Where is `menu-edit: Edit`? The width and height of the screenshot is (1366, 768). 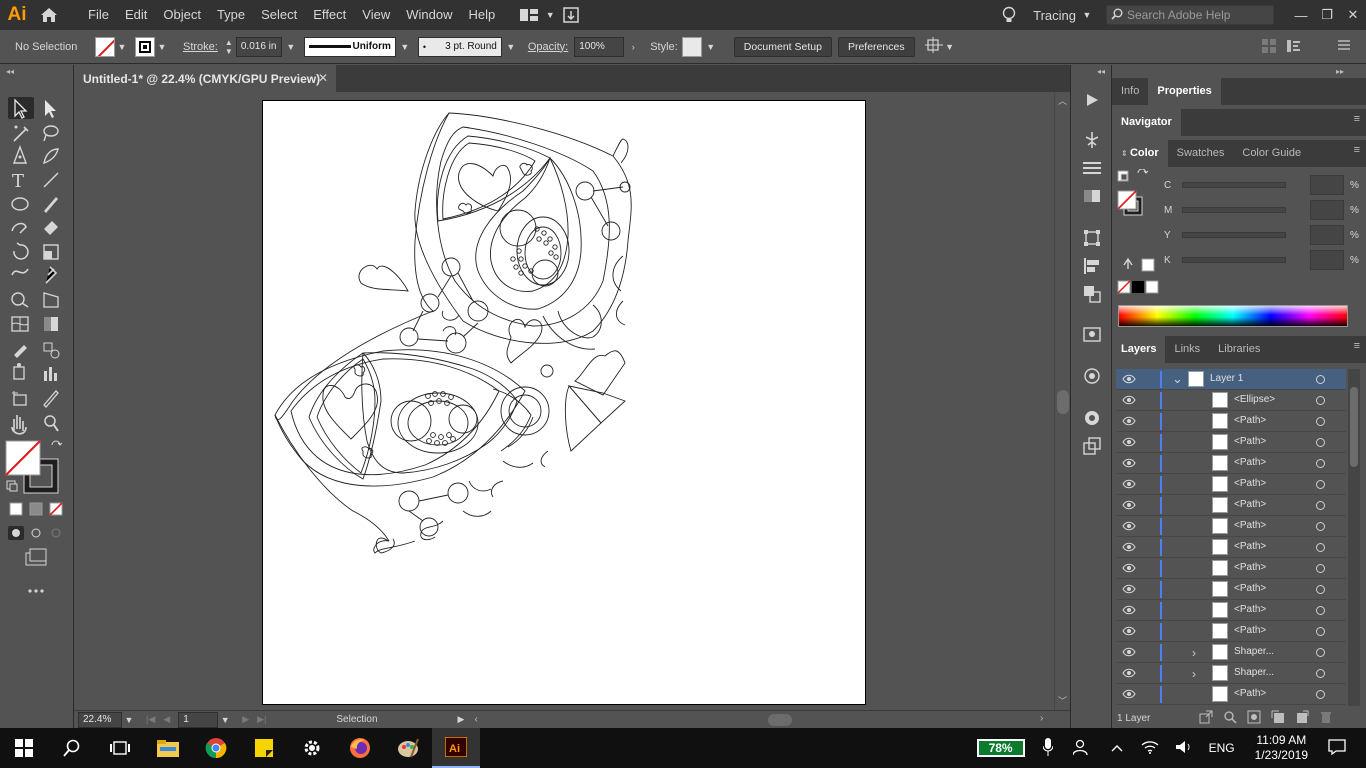
menu-edit: Edit is located at coordinates (136, 15).